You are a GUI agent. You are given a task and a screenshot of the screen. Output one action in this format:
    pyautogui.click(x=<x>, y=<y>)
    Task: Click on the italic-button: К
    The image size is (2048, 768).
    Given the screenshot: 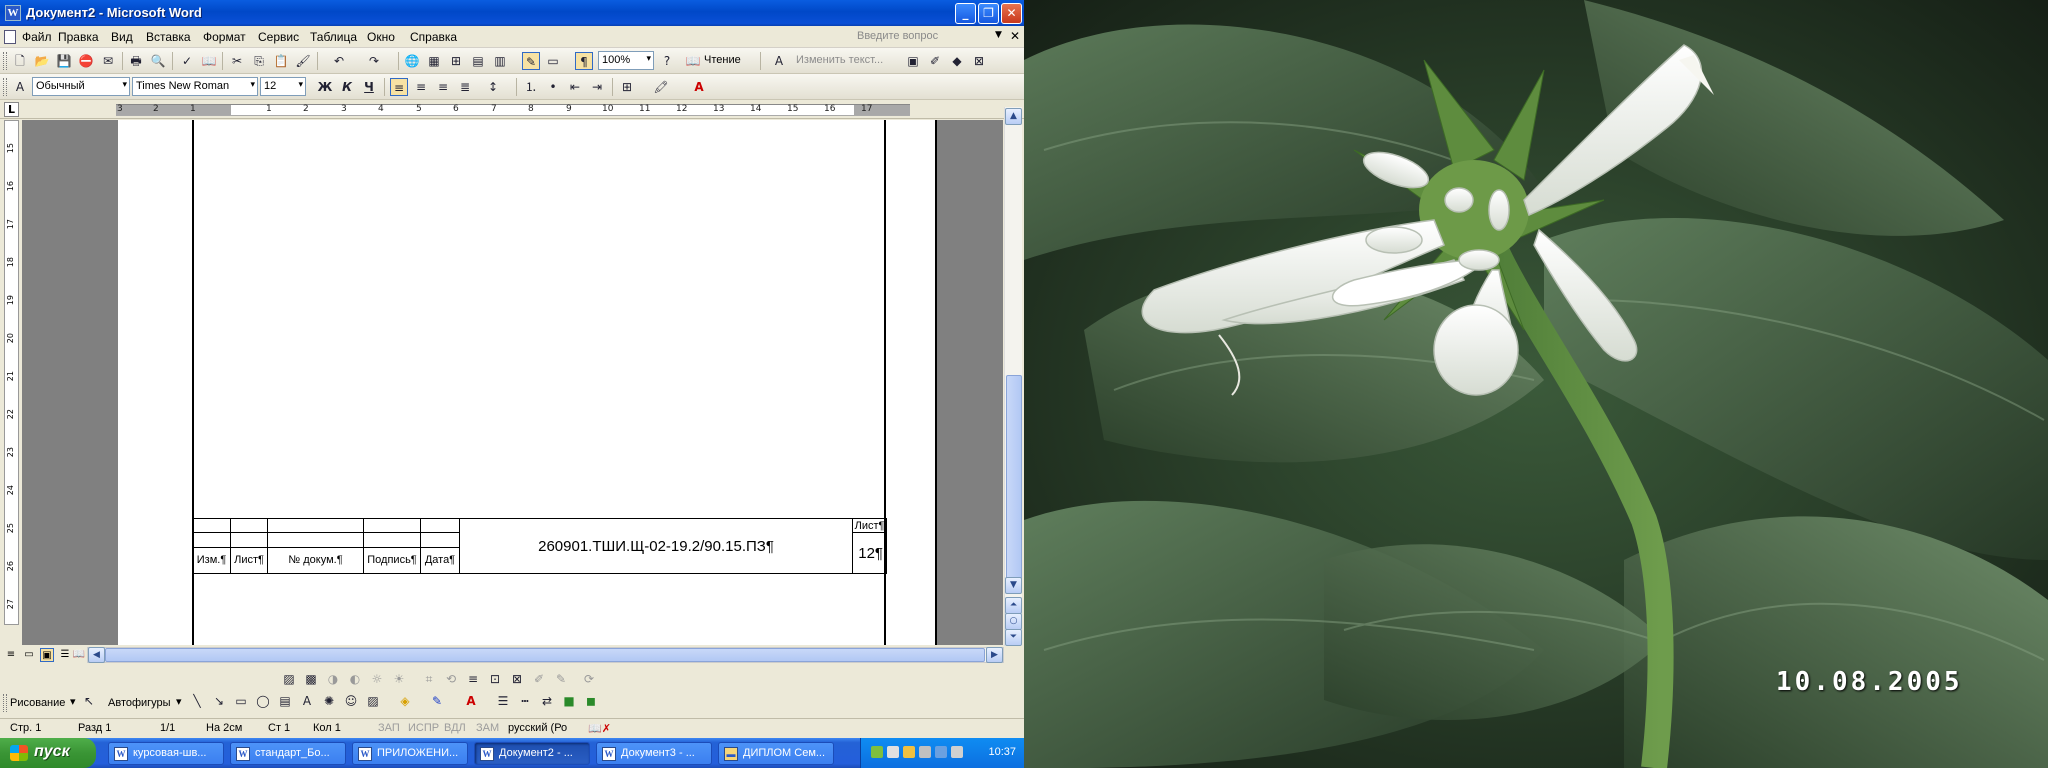 What is the action you would take?
    pyautogui.click(x=347, y=87)
    